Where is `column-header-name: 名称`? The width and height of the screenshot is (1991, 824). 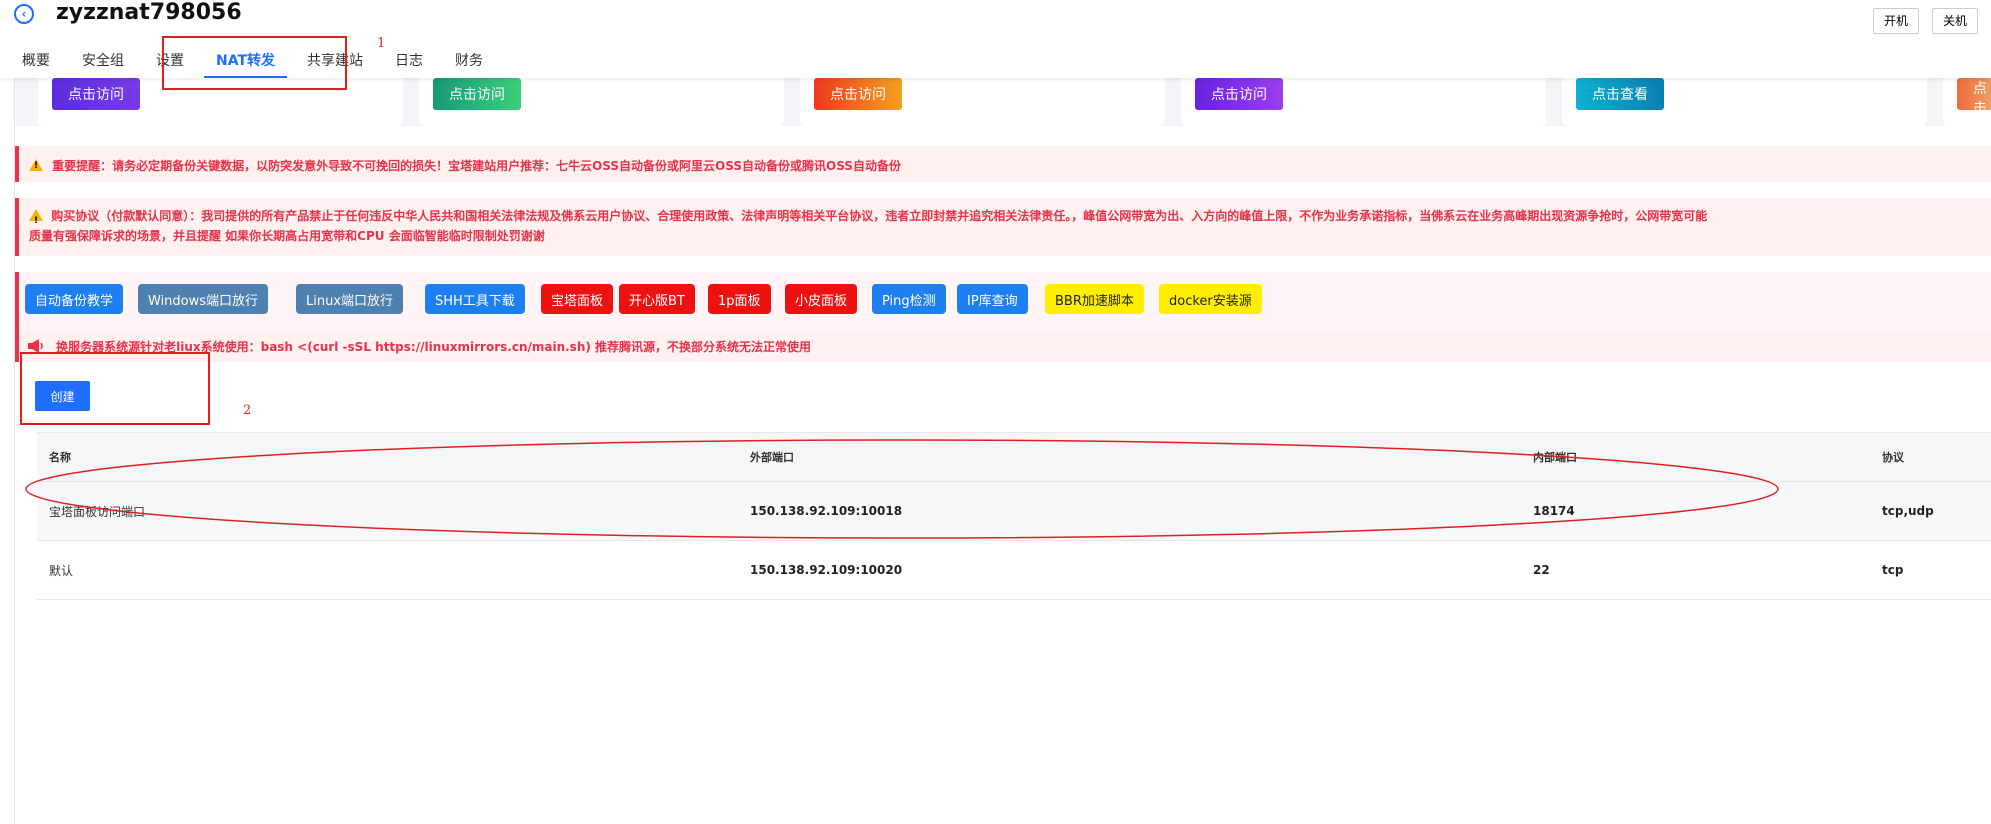 column-header-name: 名称 is located at coordinates (60, 457).